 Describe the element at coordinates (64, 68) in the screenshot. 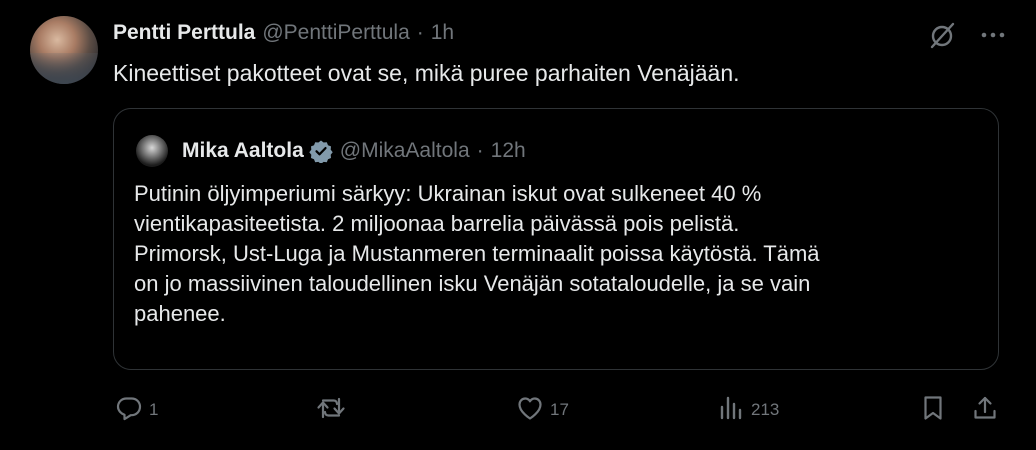

I see `avatar-shade` at that location.